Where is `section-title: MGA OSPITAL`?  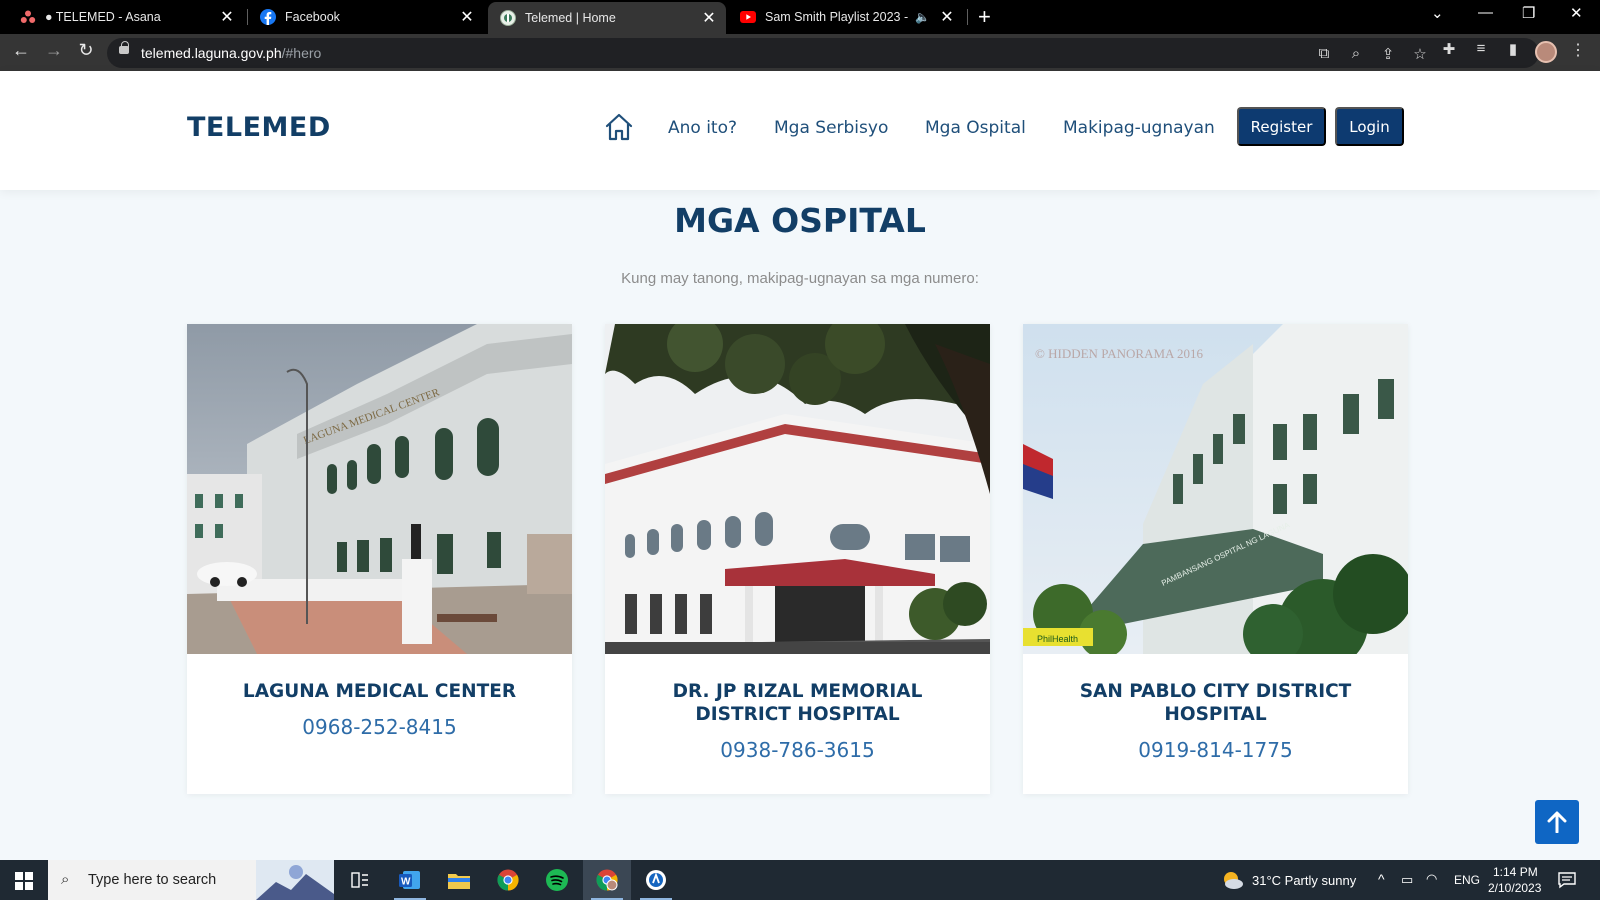
section-title: MGA OSPITAL is located at coordinates (800, 220).